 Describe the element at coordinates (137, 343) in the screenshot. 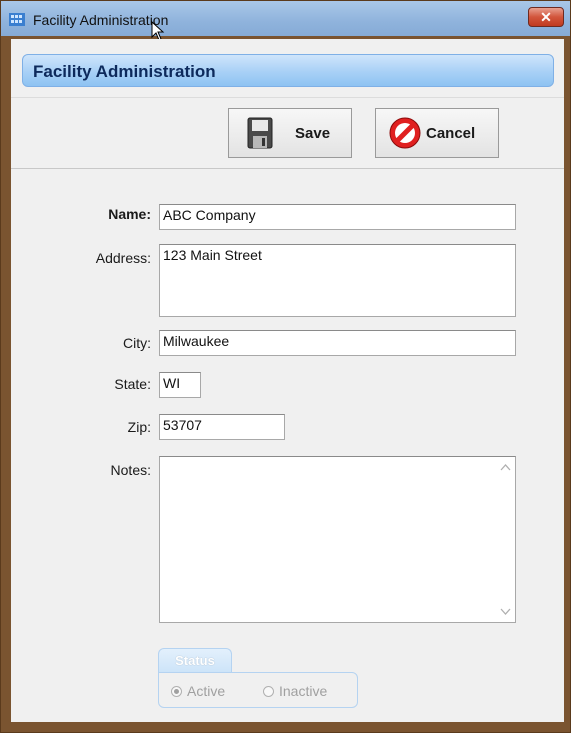

I see `city-label: City:` at that location.